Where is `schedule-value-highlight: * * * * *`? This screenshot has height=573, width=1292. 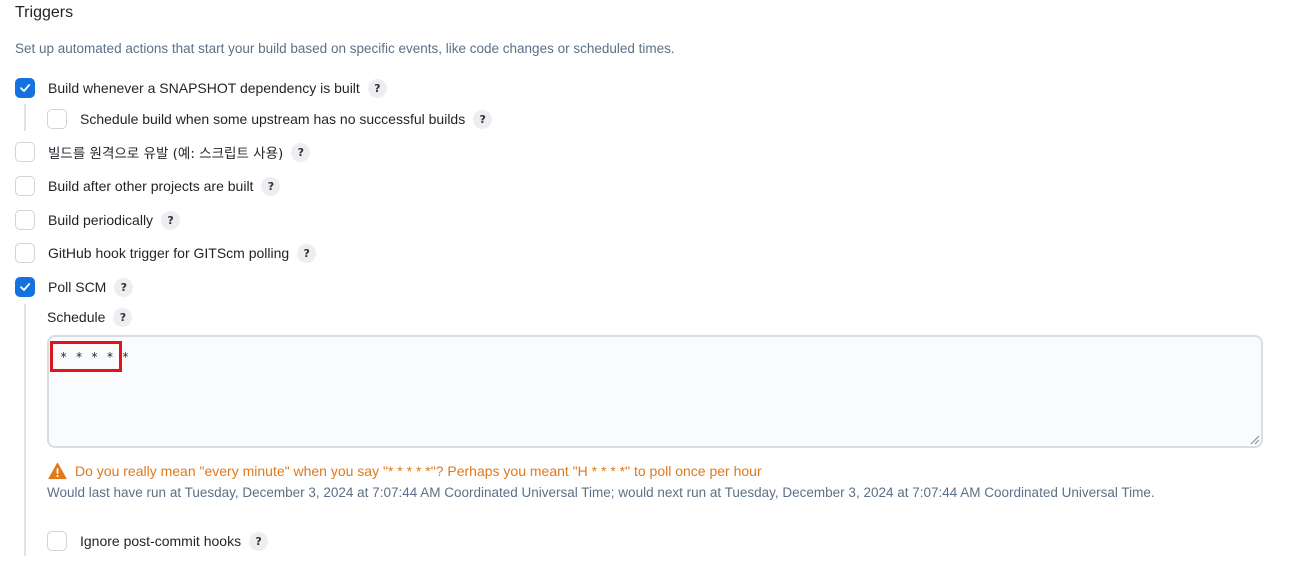
schedule-value-highlight: * * * * * is located at coordinates (89, 356).